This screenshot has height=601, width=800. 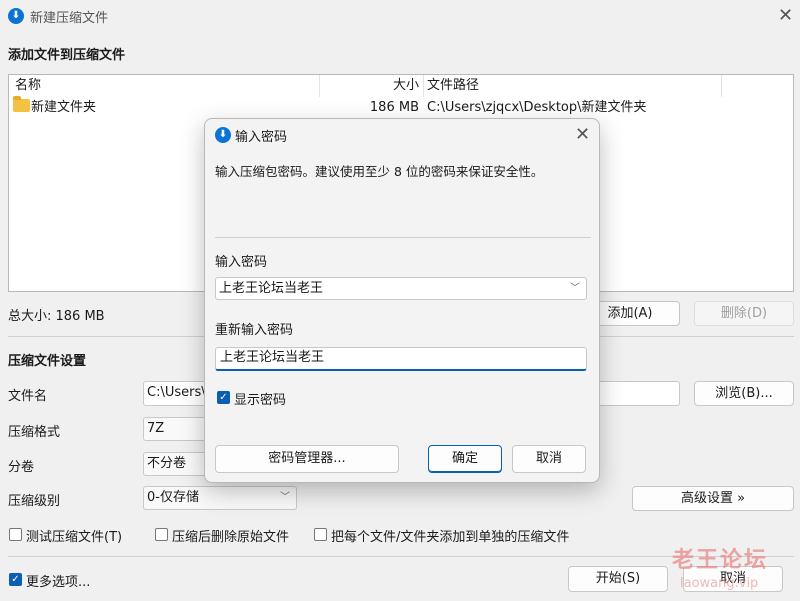 What do you see at coordinates (453, 86) in the screenshot?
I see `column-header-path: 文件路径` at bounding box center [453, 86].